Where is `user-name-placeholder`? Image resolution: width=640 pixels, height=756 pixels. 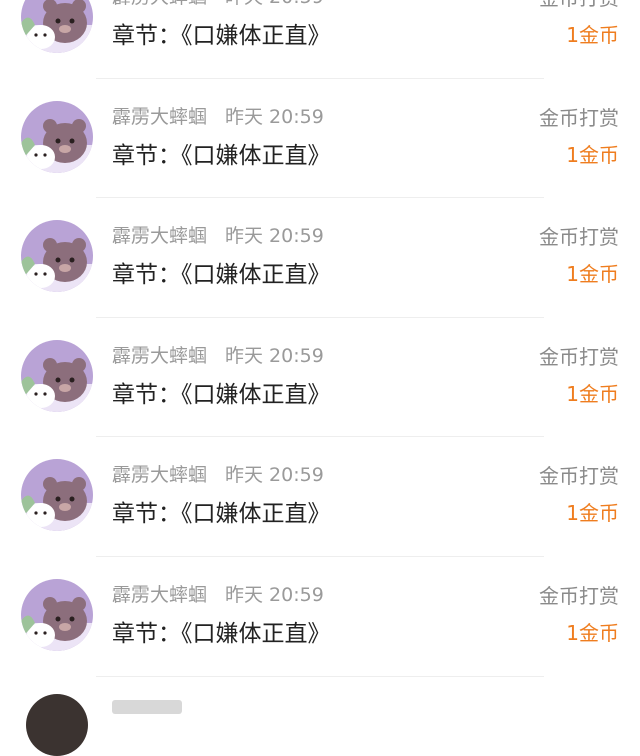 user-name-placeholder is located at coordinates (147, 707).